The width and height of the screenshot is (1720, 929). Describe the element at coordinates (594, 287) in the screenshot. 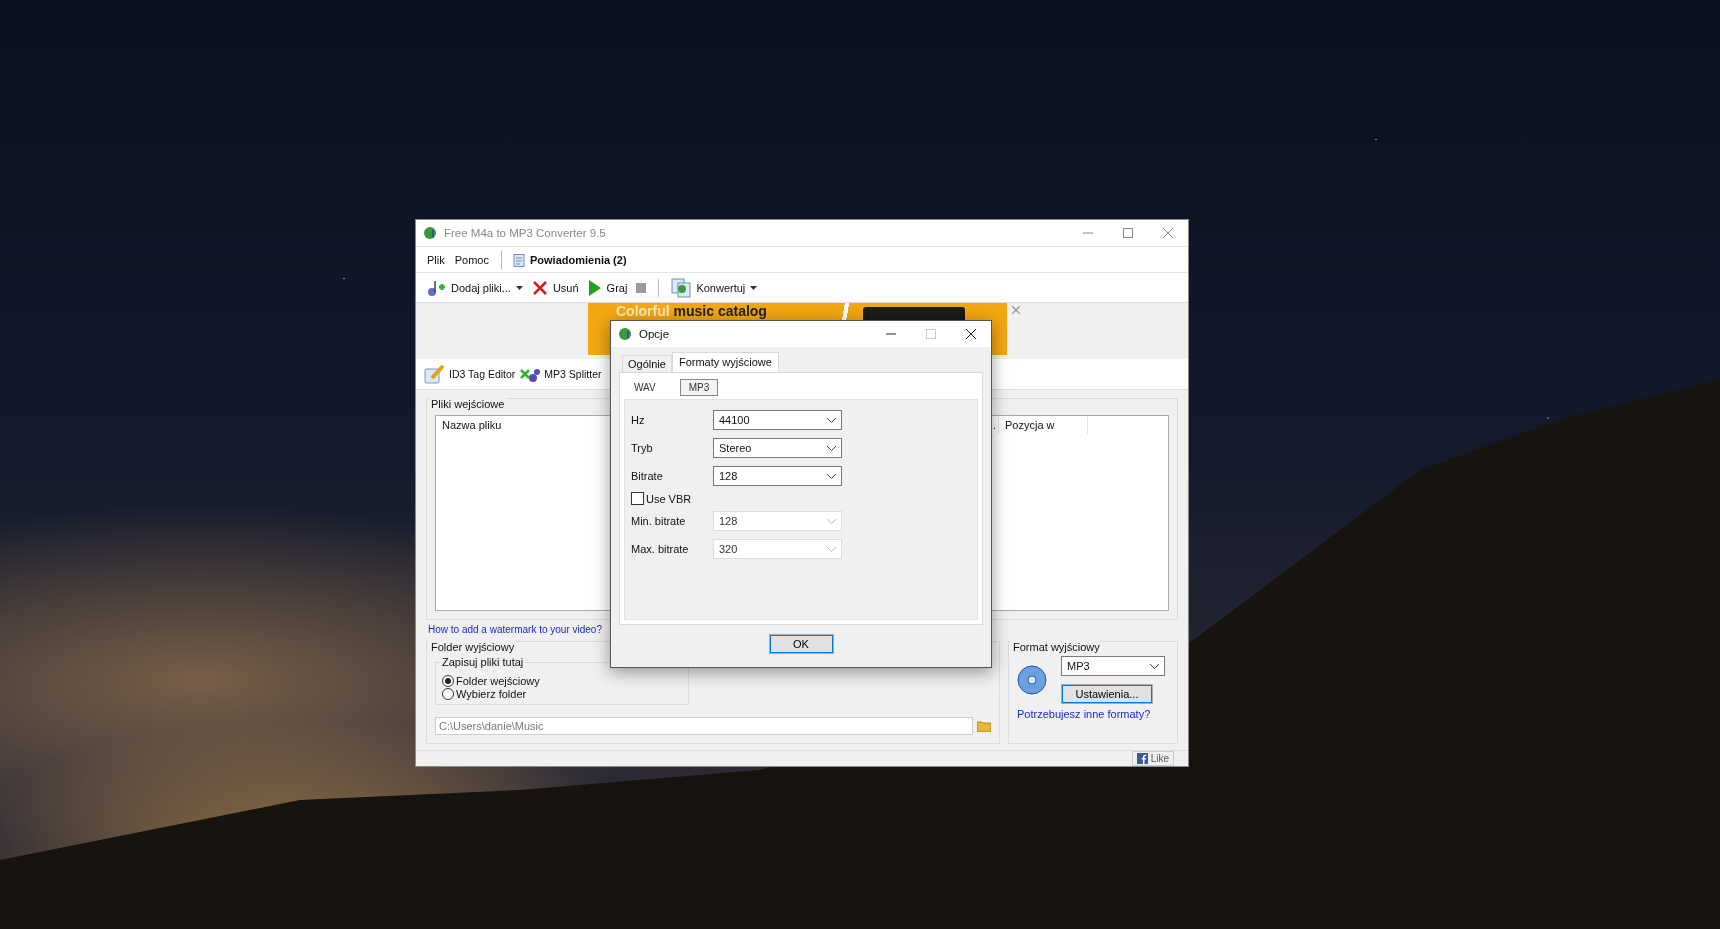

I see `play-icon` at that location.